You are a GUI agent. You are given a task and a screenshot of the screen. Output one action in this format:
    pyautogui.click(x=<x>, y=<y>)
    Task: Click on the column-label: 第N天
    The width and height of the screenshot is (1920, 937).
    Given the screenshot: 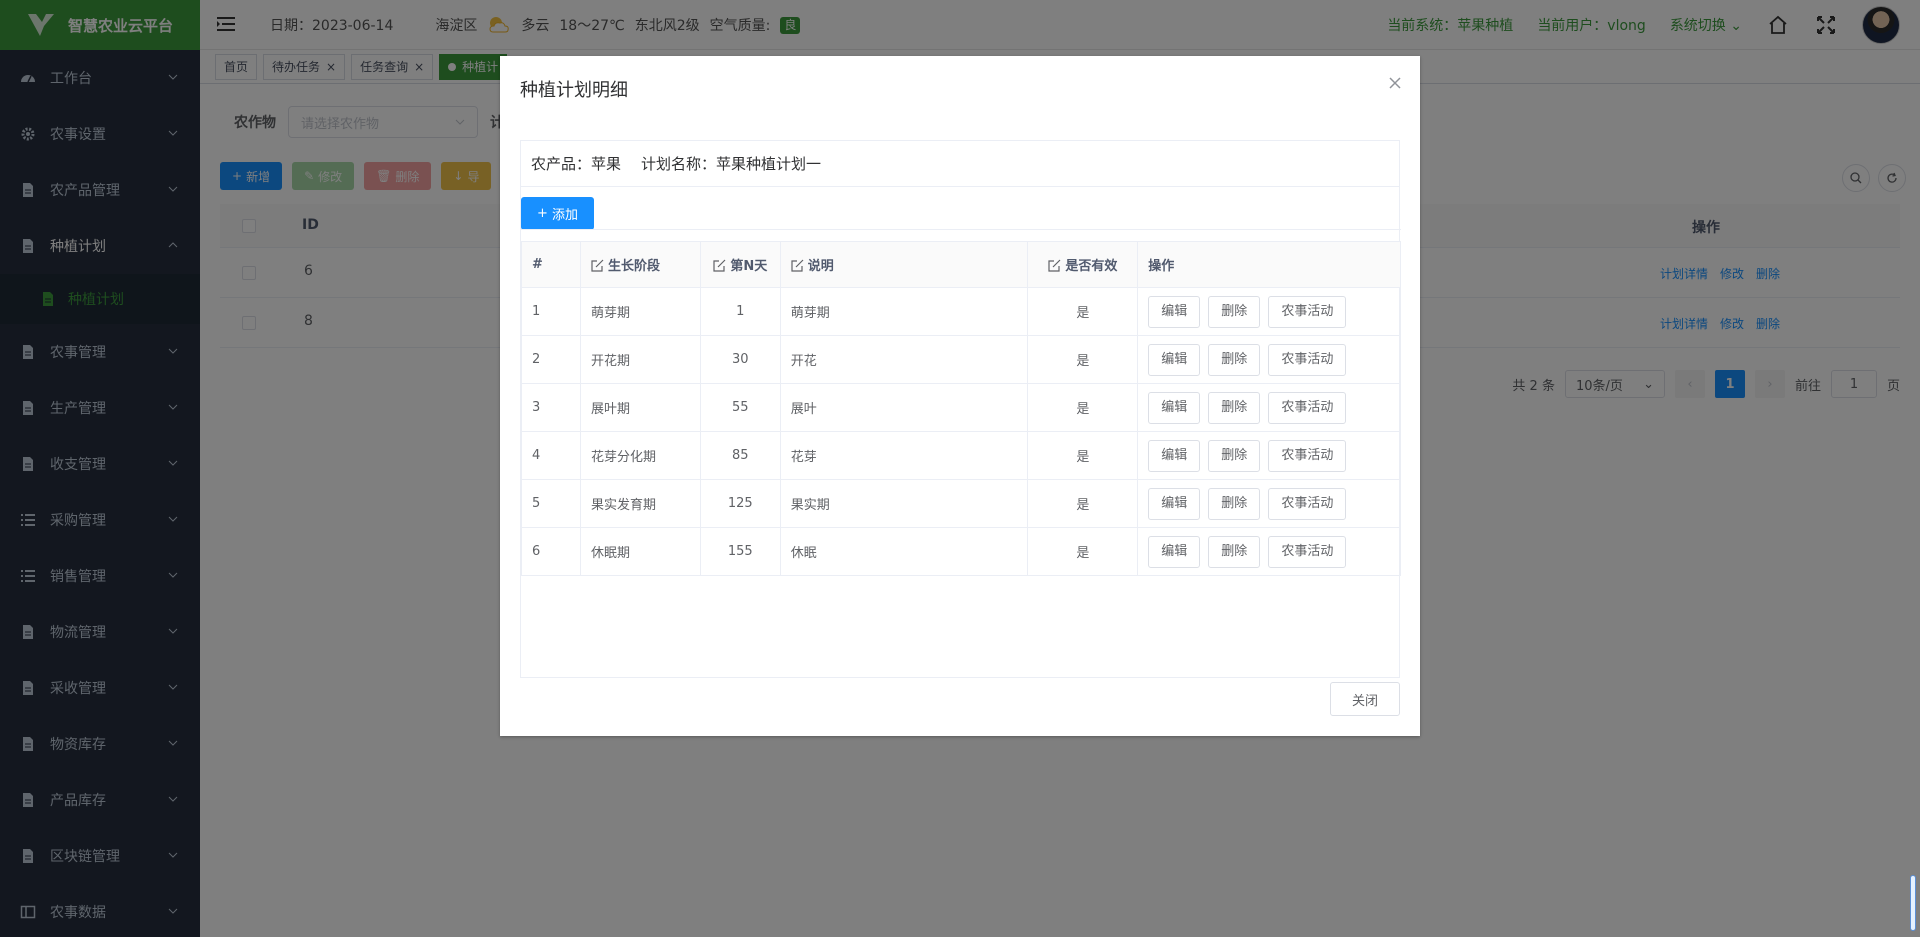 What is the action you would take?
    pyautogui.click(x=749, y=266)
    